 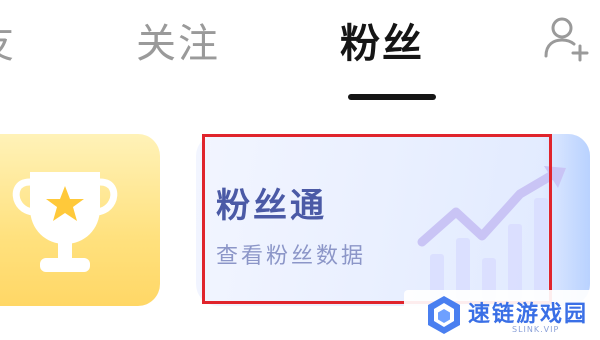 What do you see at coordinates (444, 315) in the screenshot?
I see `watermark-logo-icon` at bounding box center [444, 315].